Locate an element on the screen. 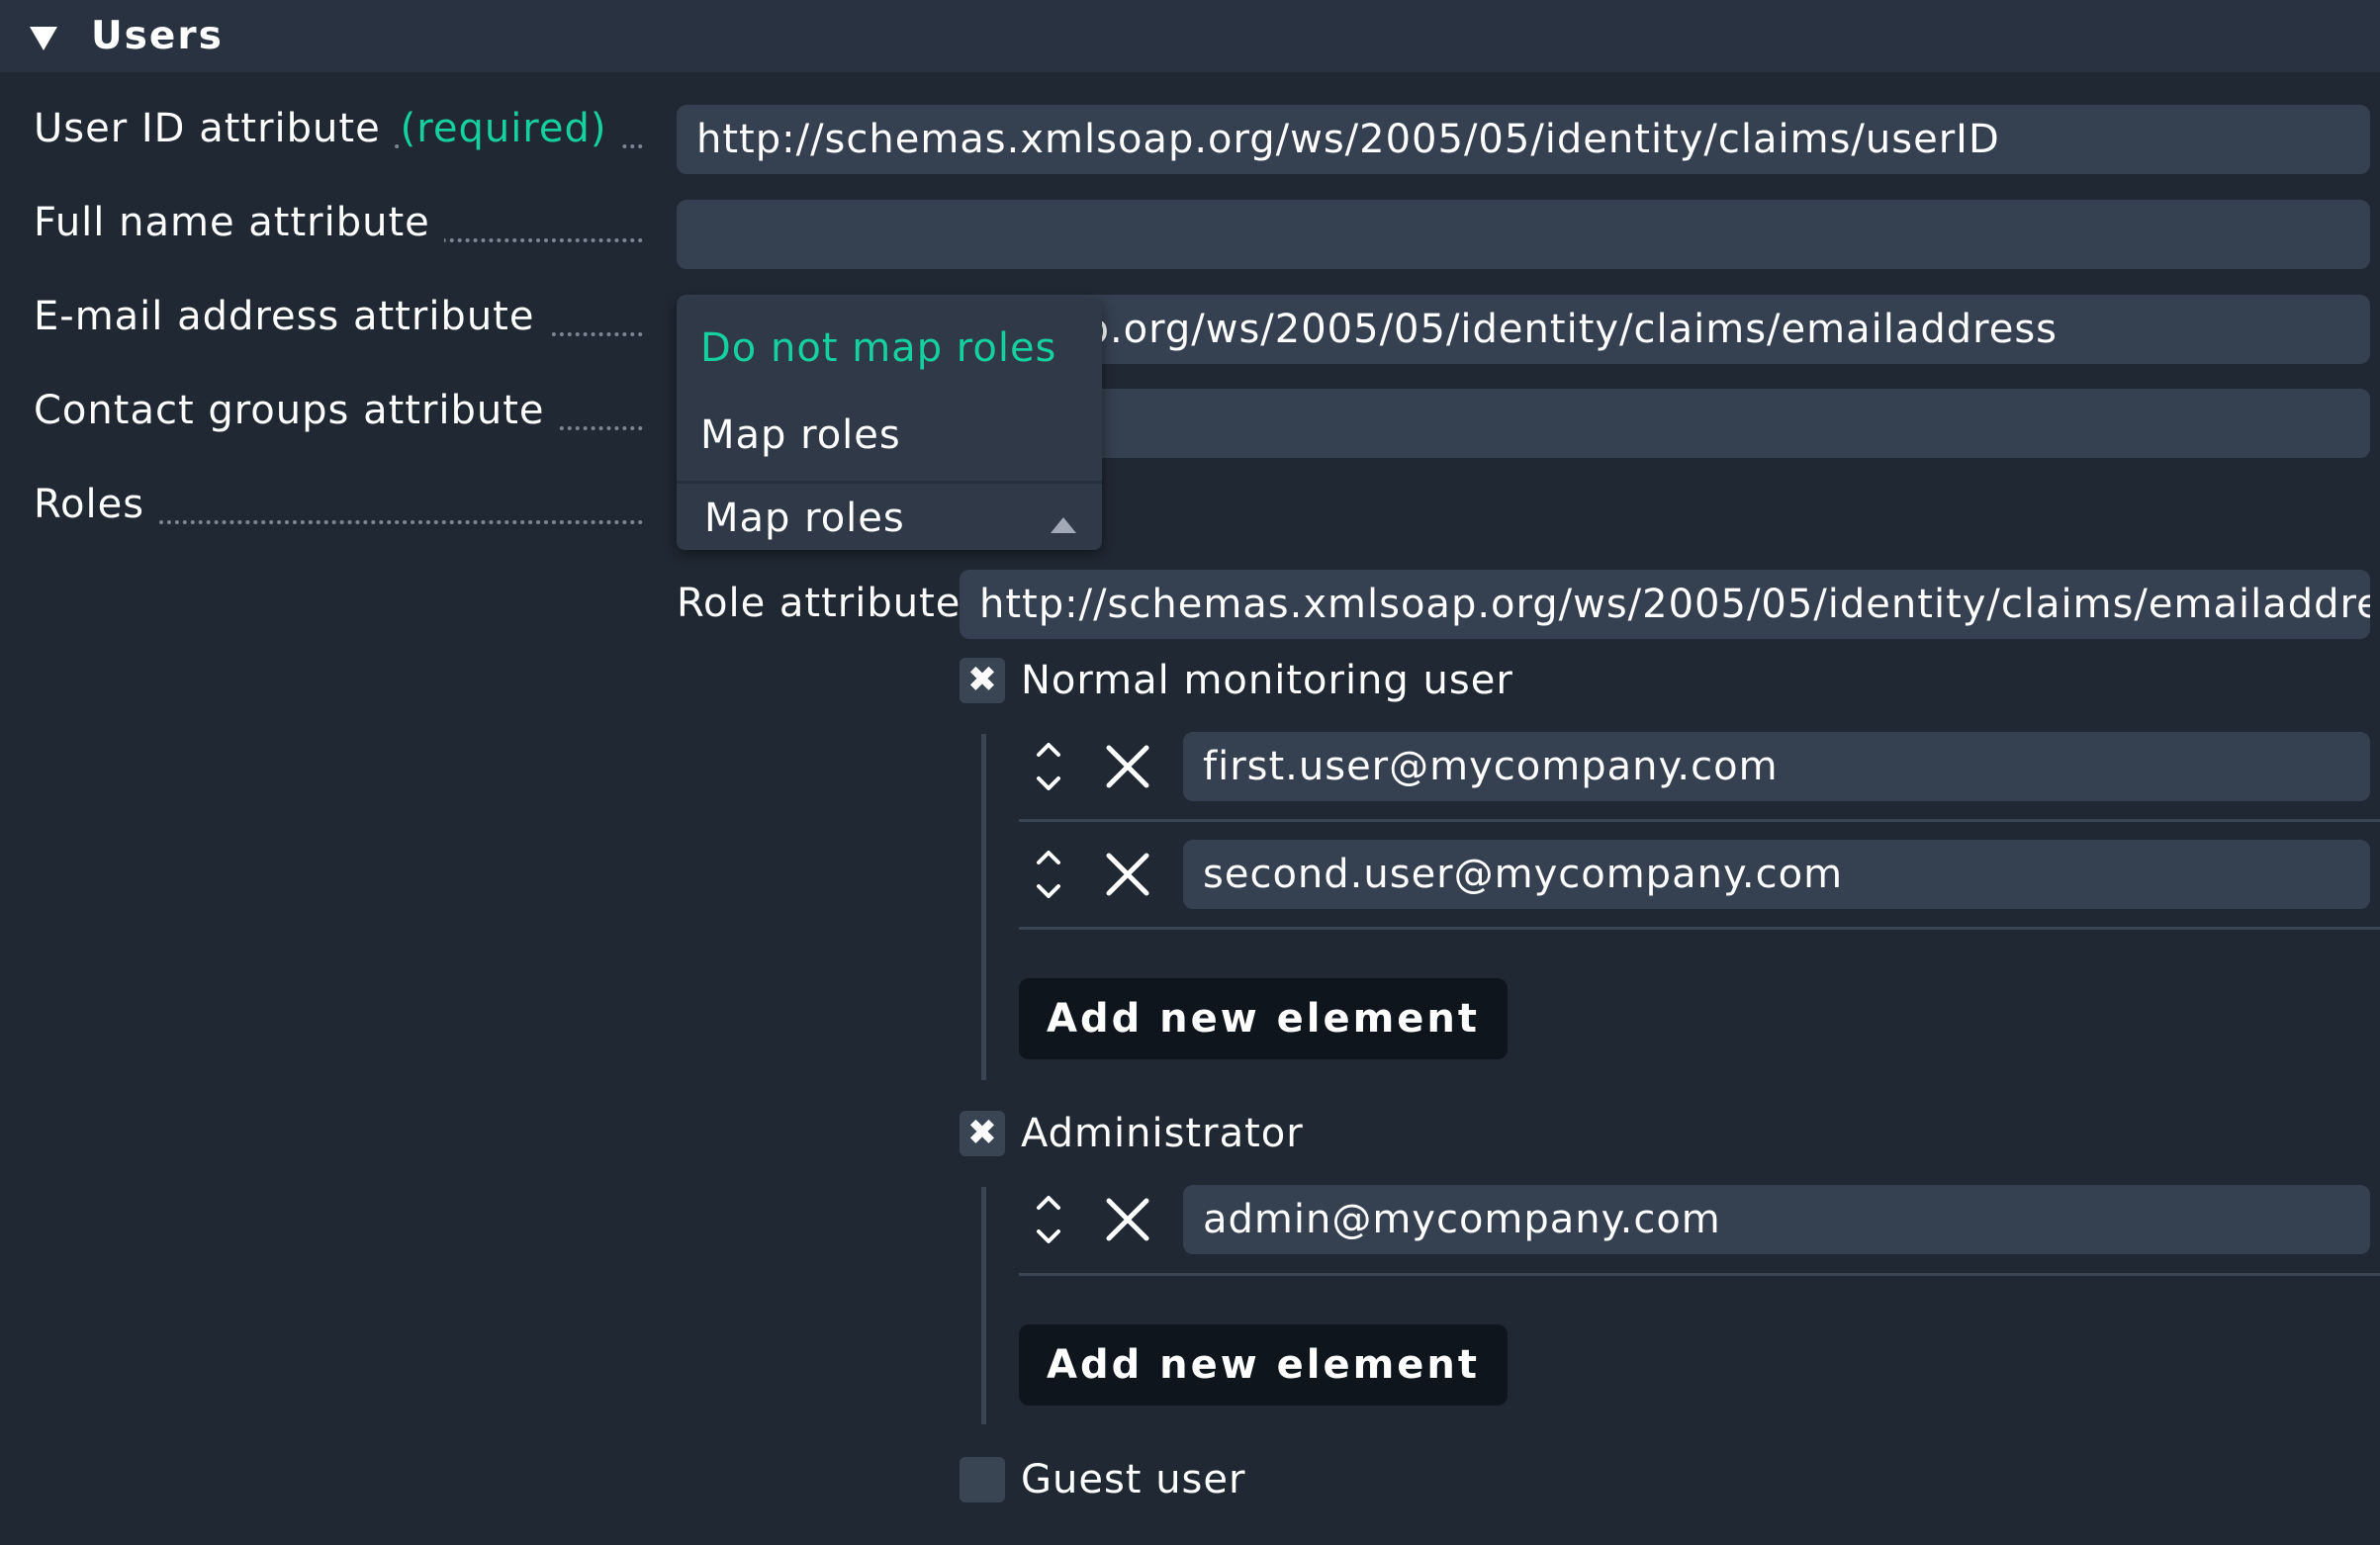  full-name-attribute-label: Full name attribute is located at coordinates (338, 222).